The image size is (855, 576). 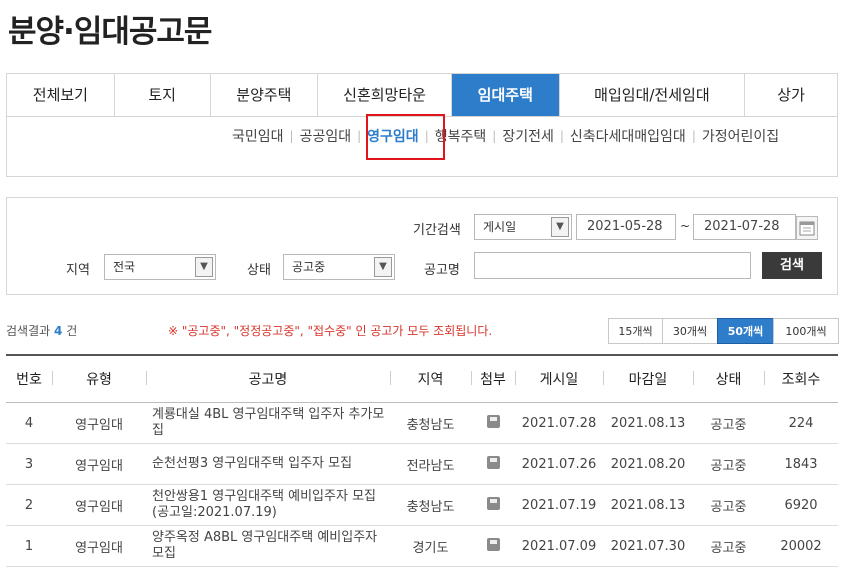 What do you see at coordinates (792, 265) in the screenshot?
I see `search-button: 검색` at bounding box center [792, 265].